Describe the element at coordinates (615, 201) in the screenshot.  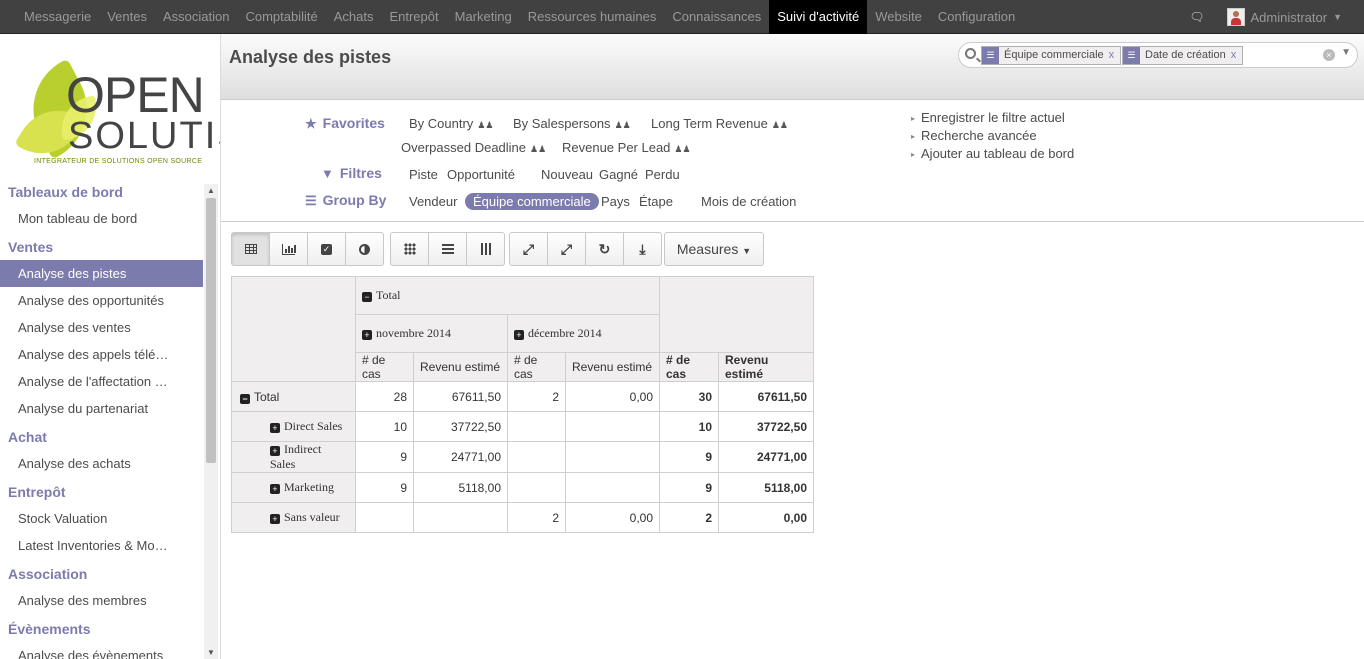
I see `groupby-pays: Pays` at that location.